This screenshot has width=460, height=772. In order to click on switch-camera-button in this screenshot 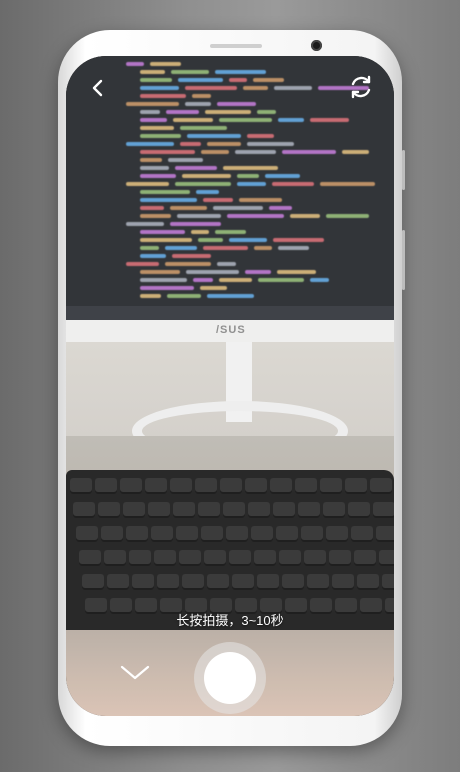, I will do `click(361, 87)`.